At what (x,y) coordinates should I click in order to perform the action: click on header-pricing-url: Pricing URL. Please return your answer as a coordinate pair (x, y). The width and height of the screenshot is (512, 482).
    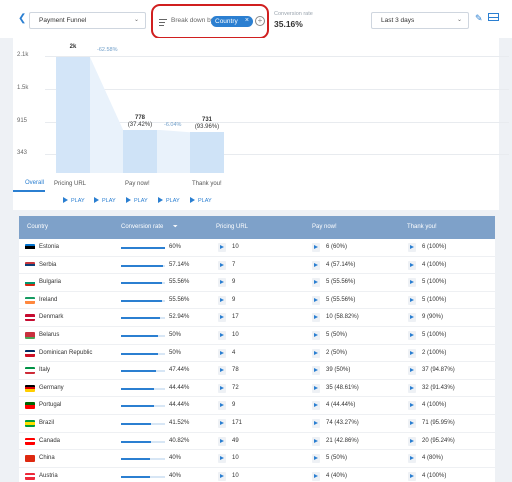
    Looking at the image, I should click on (232, 227).